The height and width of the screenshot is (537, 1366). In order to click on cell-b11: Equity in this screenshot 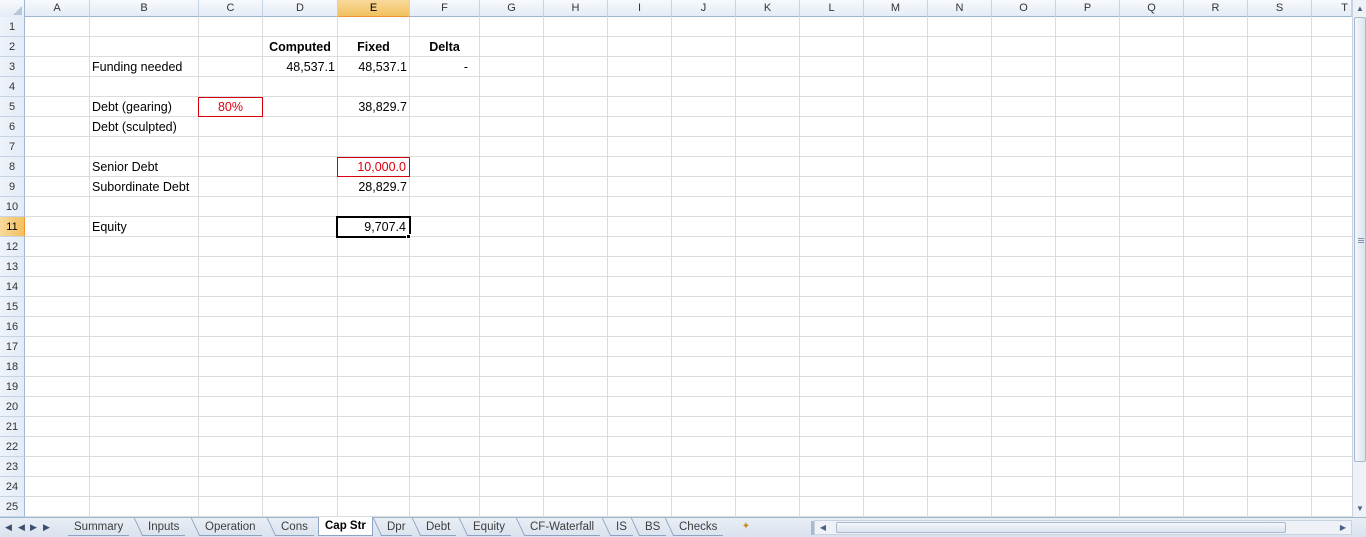, I will do `click(144, 227)`.